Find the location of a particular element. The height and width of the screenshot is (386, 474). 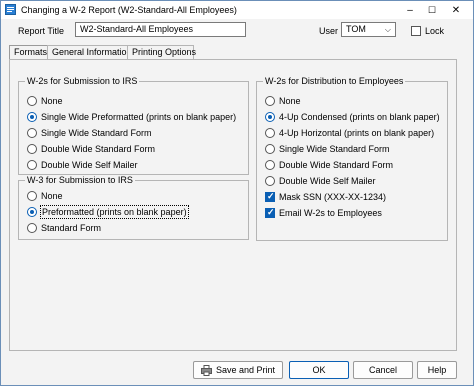

maximize-button: ☐ is located at coordinates (432, 10).